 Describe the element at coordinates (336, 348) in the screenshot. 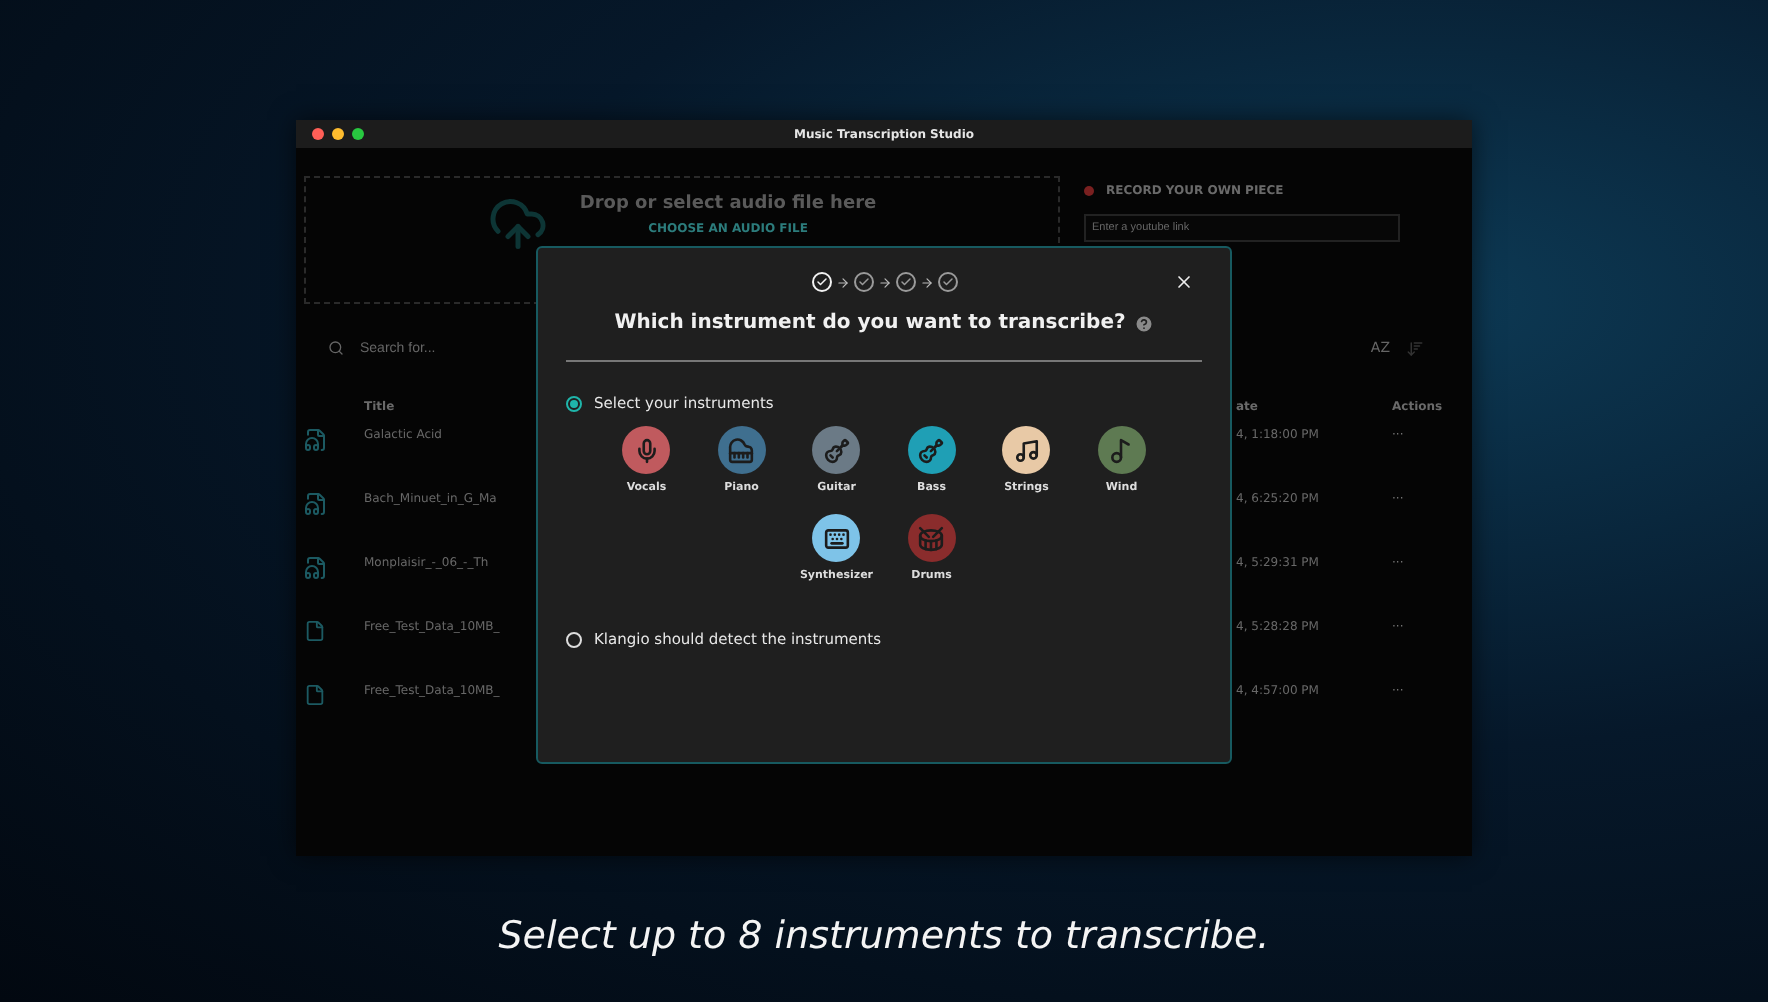

I see `search-icon` at that location.